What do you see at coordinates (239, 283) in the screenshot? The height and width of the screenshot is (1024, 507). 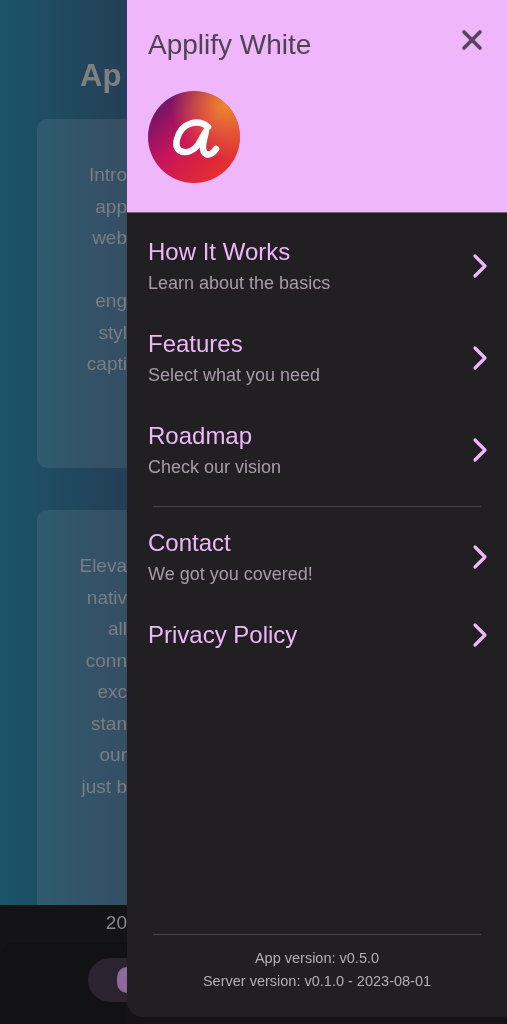 I see `menu-item-subtitle: Learn about the basics` at bounding box center [239, 283].